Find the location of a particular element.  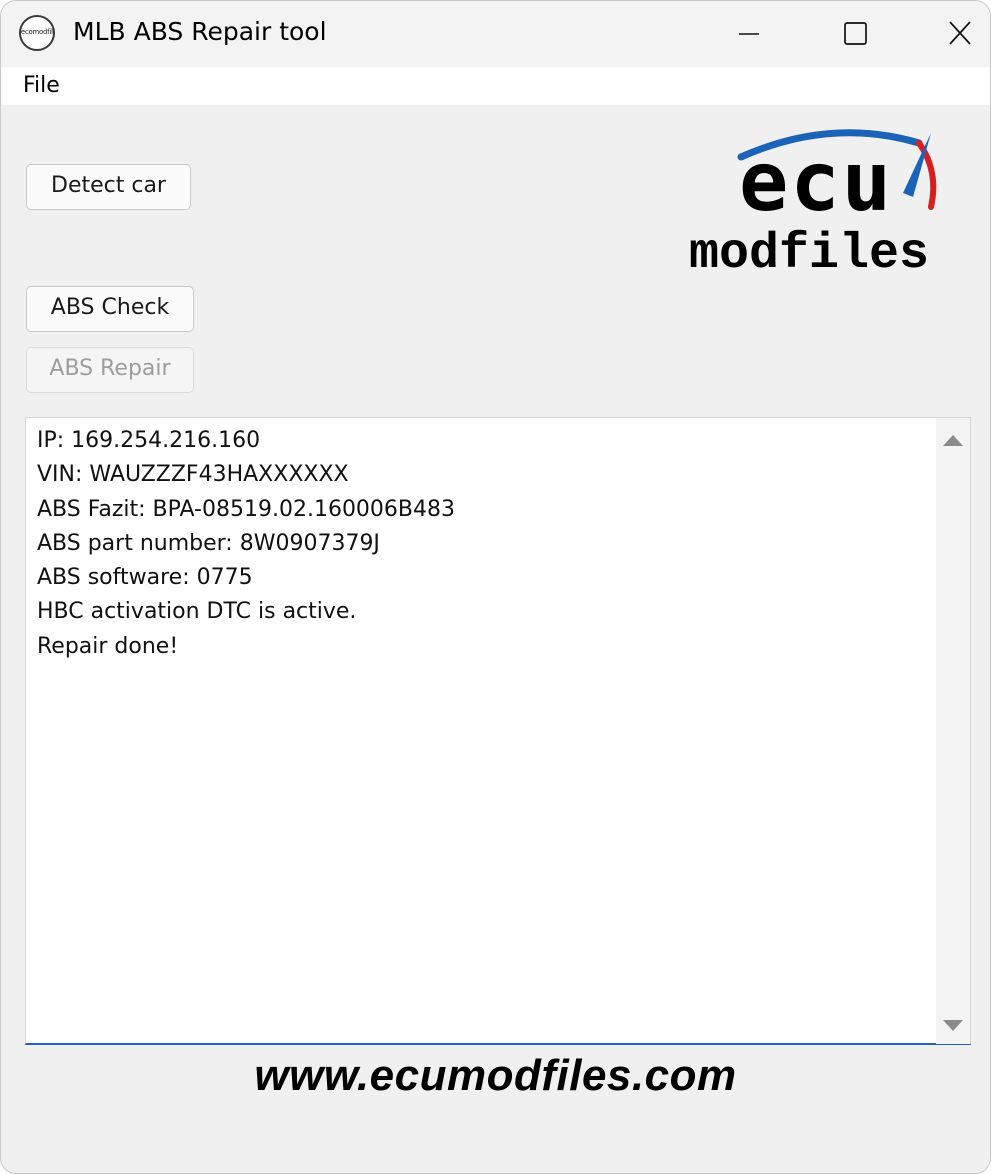

abs-check-button: ABS Check is located at coordinates (110, 309).